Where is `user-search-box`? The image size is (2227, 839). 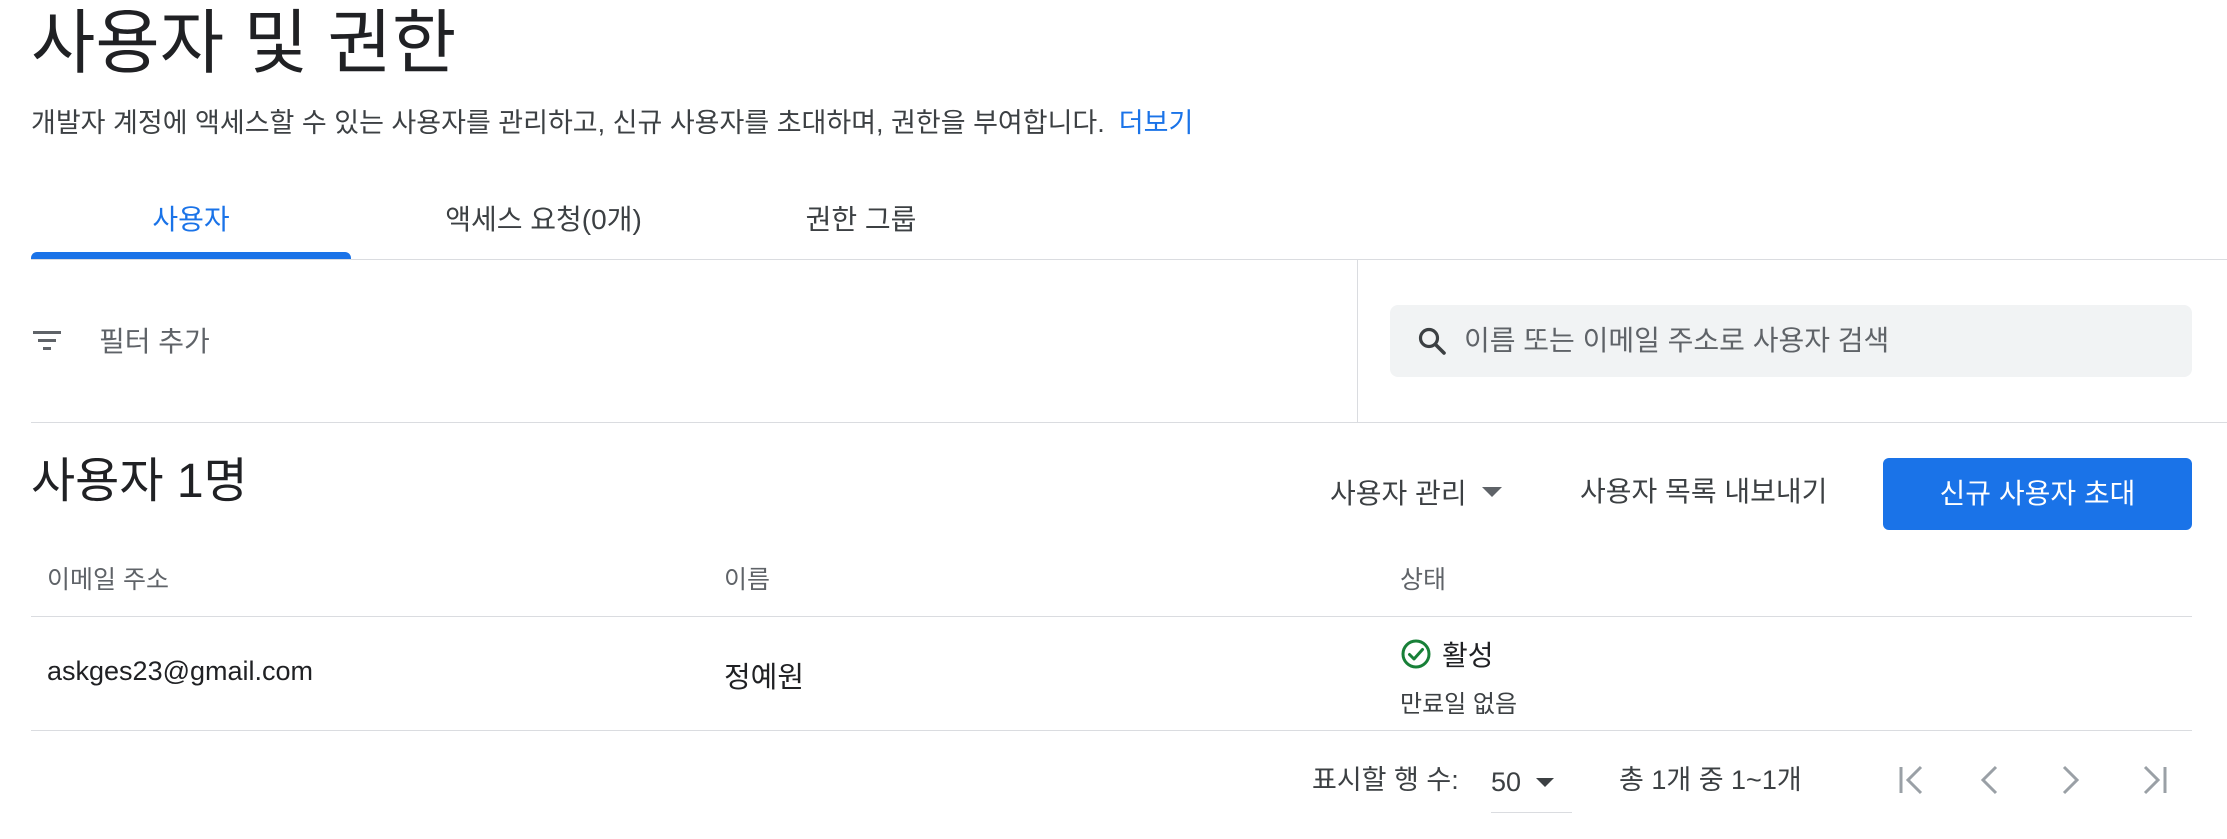
user-search-box is located at coordinates (1791, 341).